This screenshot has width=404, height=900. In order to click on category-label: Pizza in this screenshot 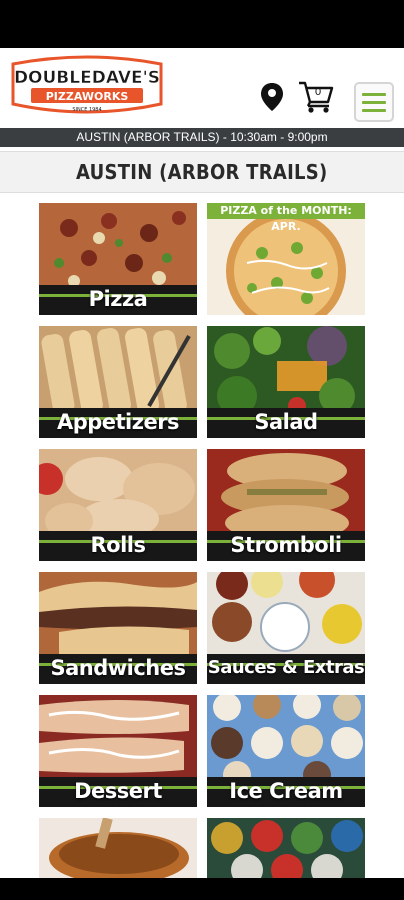, I will do `click(118, 299)`.